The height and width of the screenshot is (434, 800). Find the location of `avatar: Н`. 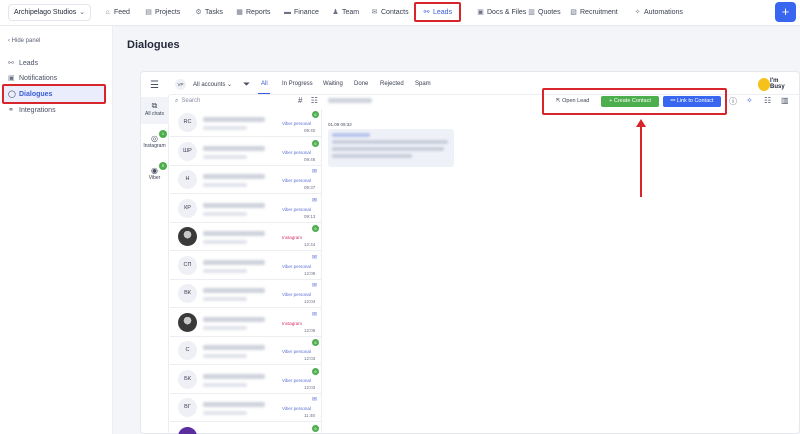

avatar: Н is located at coordinates (187, 179).